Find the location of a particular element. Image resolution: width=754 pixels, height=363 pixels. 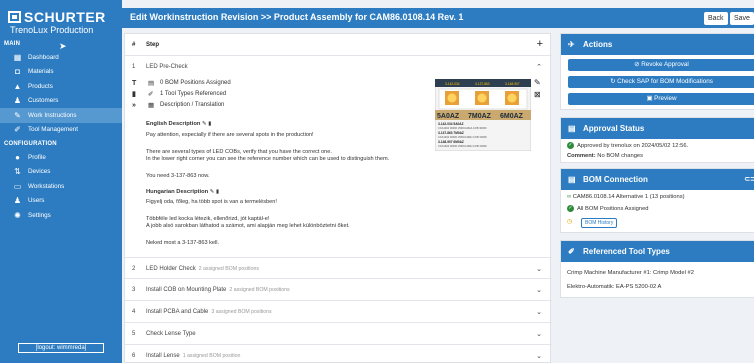

save-button: Save is located at coordinates (742, 18).